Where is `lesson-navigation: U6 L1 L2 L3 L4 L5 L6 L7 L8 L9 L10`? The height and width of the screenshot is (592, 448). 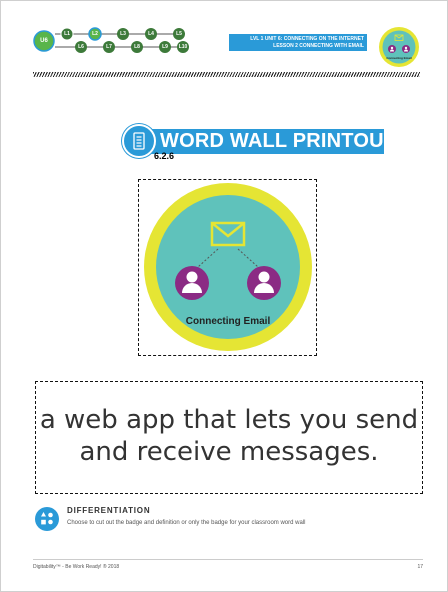
lesson-navigation: U6 L1 L2 L3 L4 L5 L6 L7 L8 L9 L10 is located at coordinates (113, 41).